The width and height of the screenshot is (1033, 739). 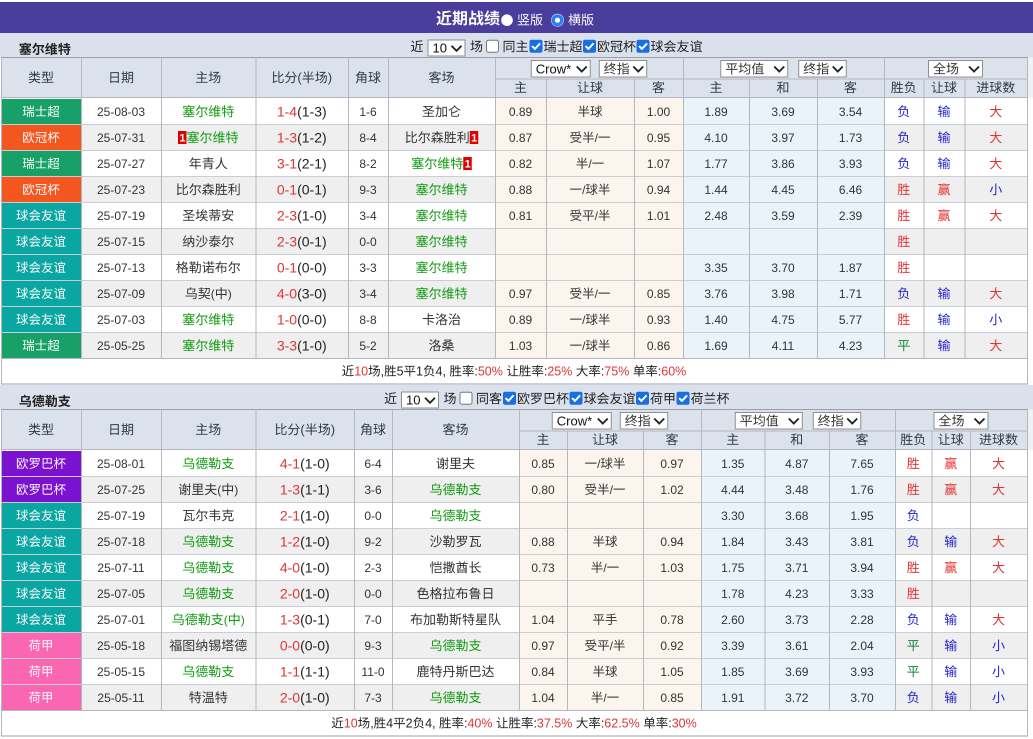 What do you see at coordinates (287, 164) in the screenshot?
I see `svg-text: 3-1` at bounding box center [287, 164].